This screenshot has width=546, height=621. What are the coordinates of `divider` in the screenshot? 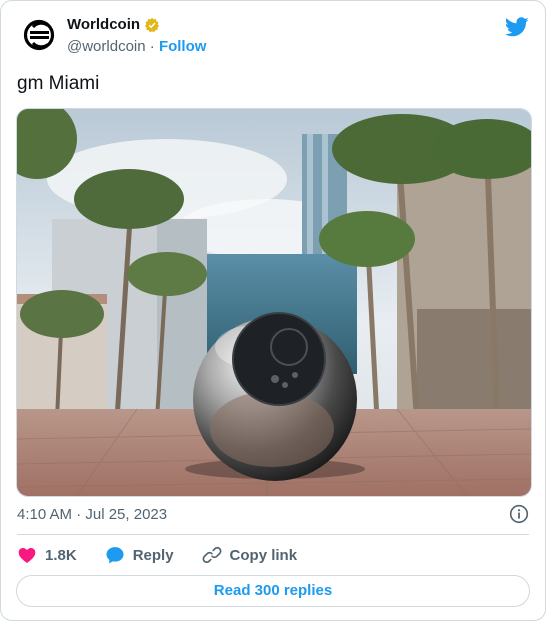 It's located at (273, 534).